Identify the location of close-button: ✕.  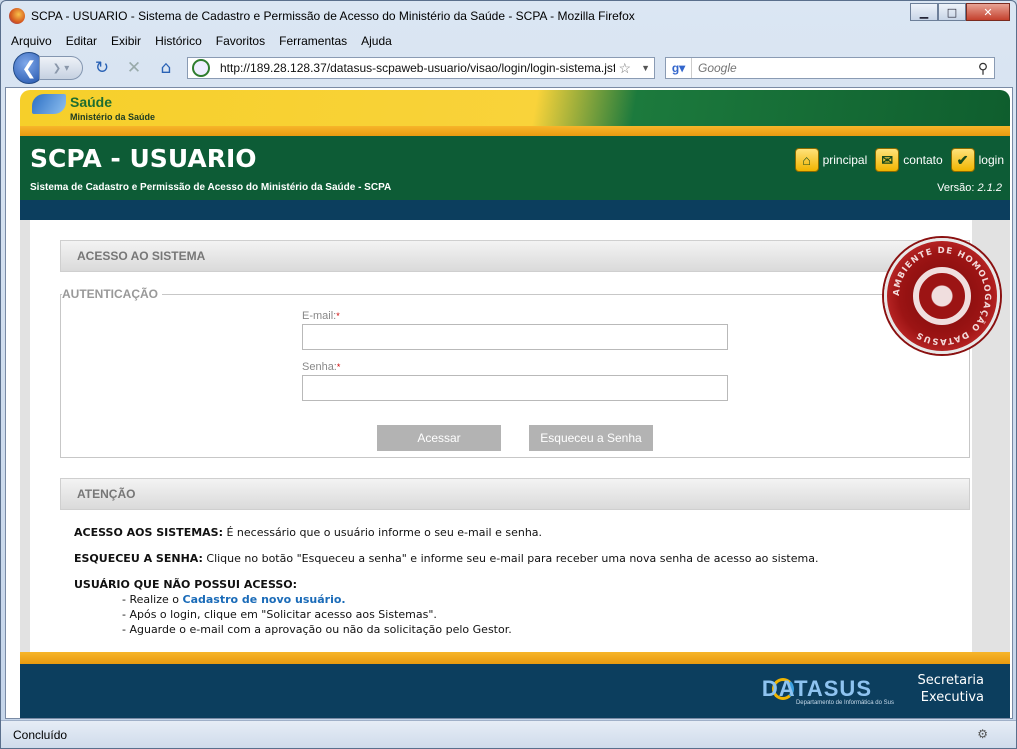
(988, 12).